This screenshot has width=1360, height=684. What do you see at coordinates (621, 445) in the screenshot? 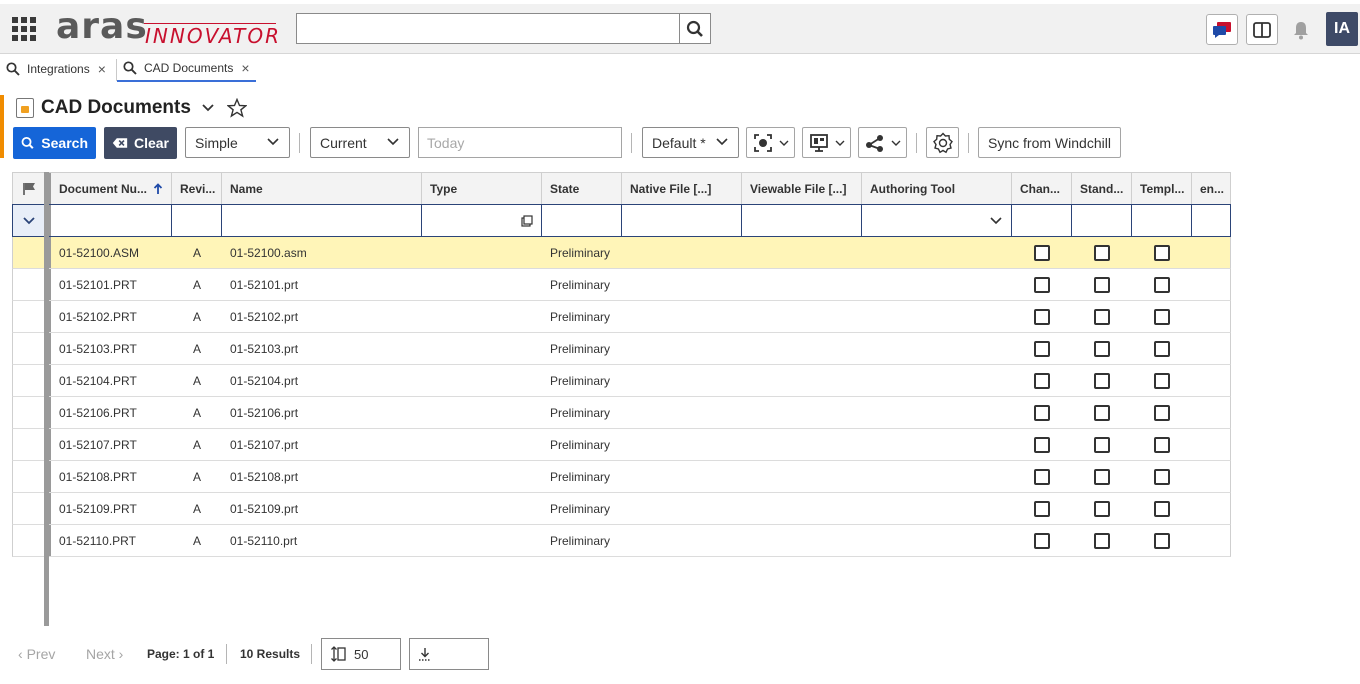
I see `table-row: 01-52107.PRT A 01-52107.prt Preliminary` at bounding box center [621, 445].